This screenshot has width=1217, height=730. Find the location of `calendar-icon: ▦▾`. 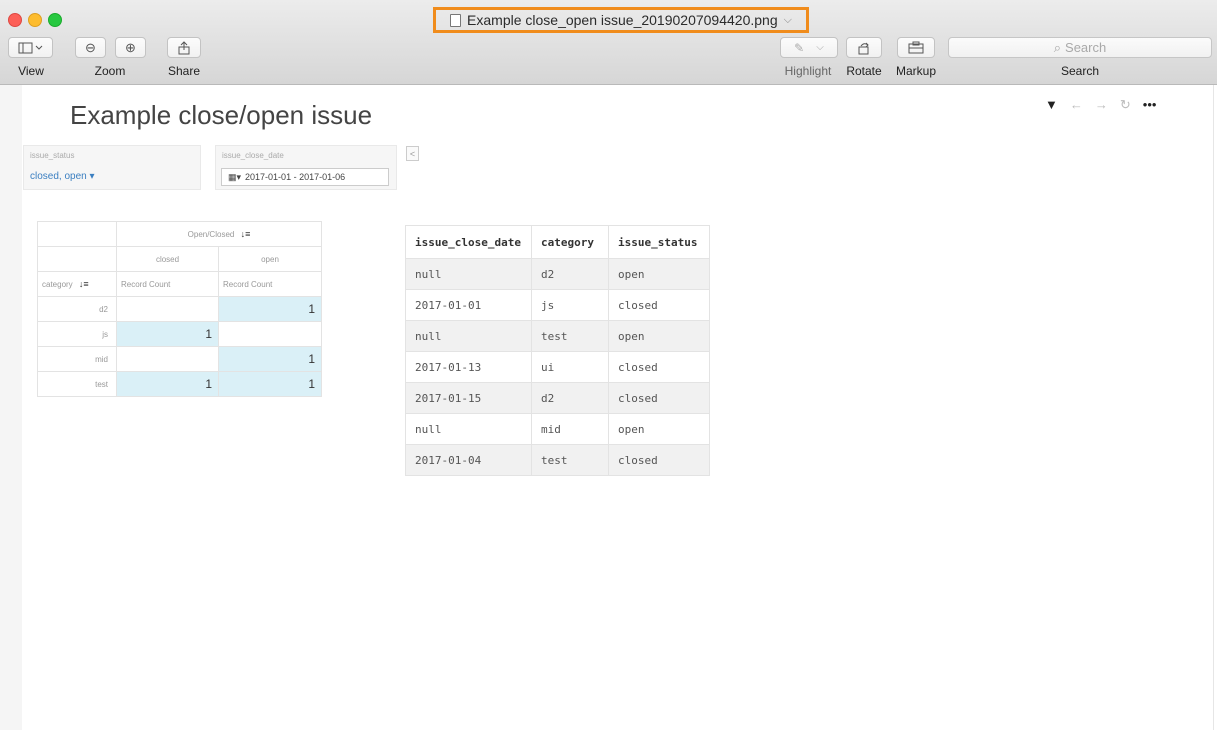

calendar-icon: ▦▾ is located at coordinates (234, 177).